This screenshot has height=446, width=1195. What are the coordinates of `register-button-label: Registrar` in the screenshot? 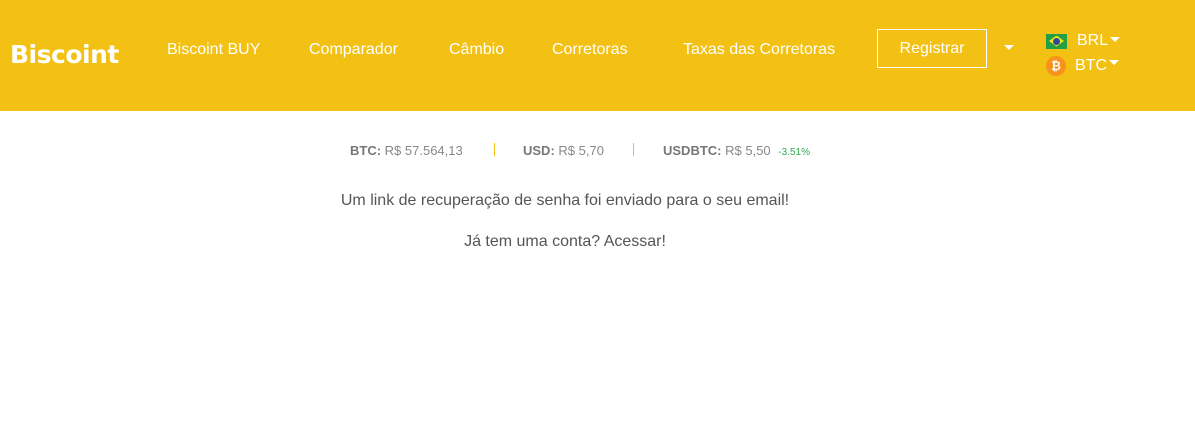 It's located at (932, 48).